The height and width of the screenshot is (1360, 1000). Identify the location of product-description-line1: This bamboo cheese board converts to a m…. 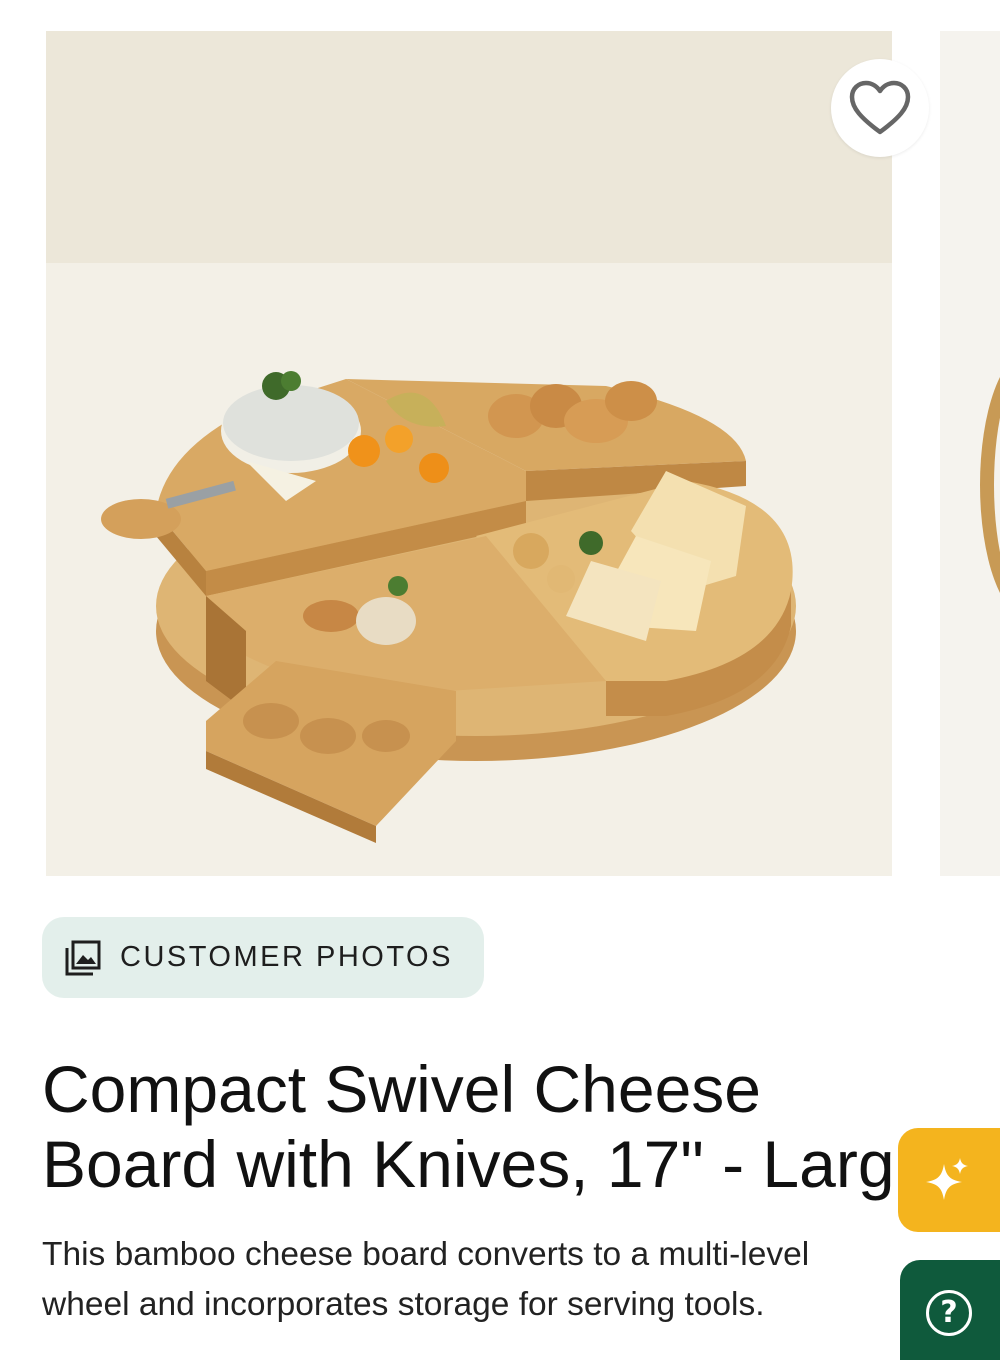
(426, 1254).